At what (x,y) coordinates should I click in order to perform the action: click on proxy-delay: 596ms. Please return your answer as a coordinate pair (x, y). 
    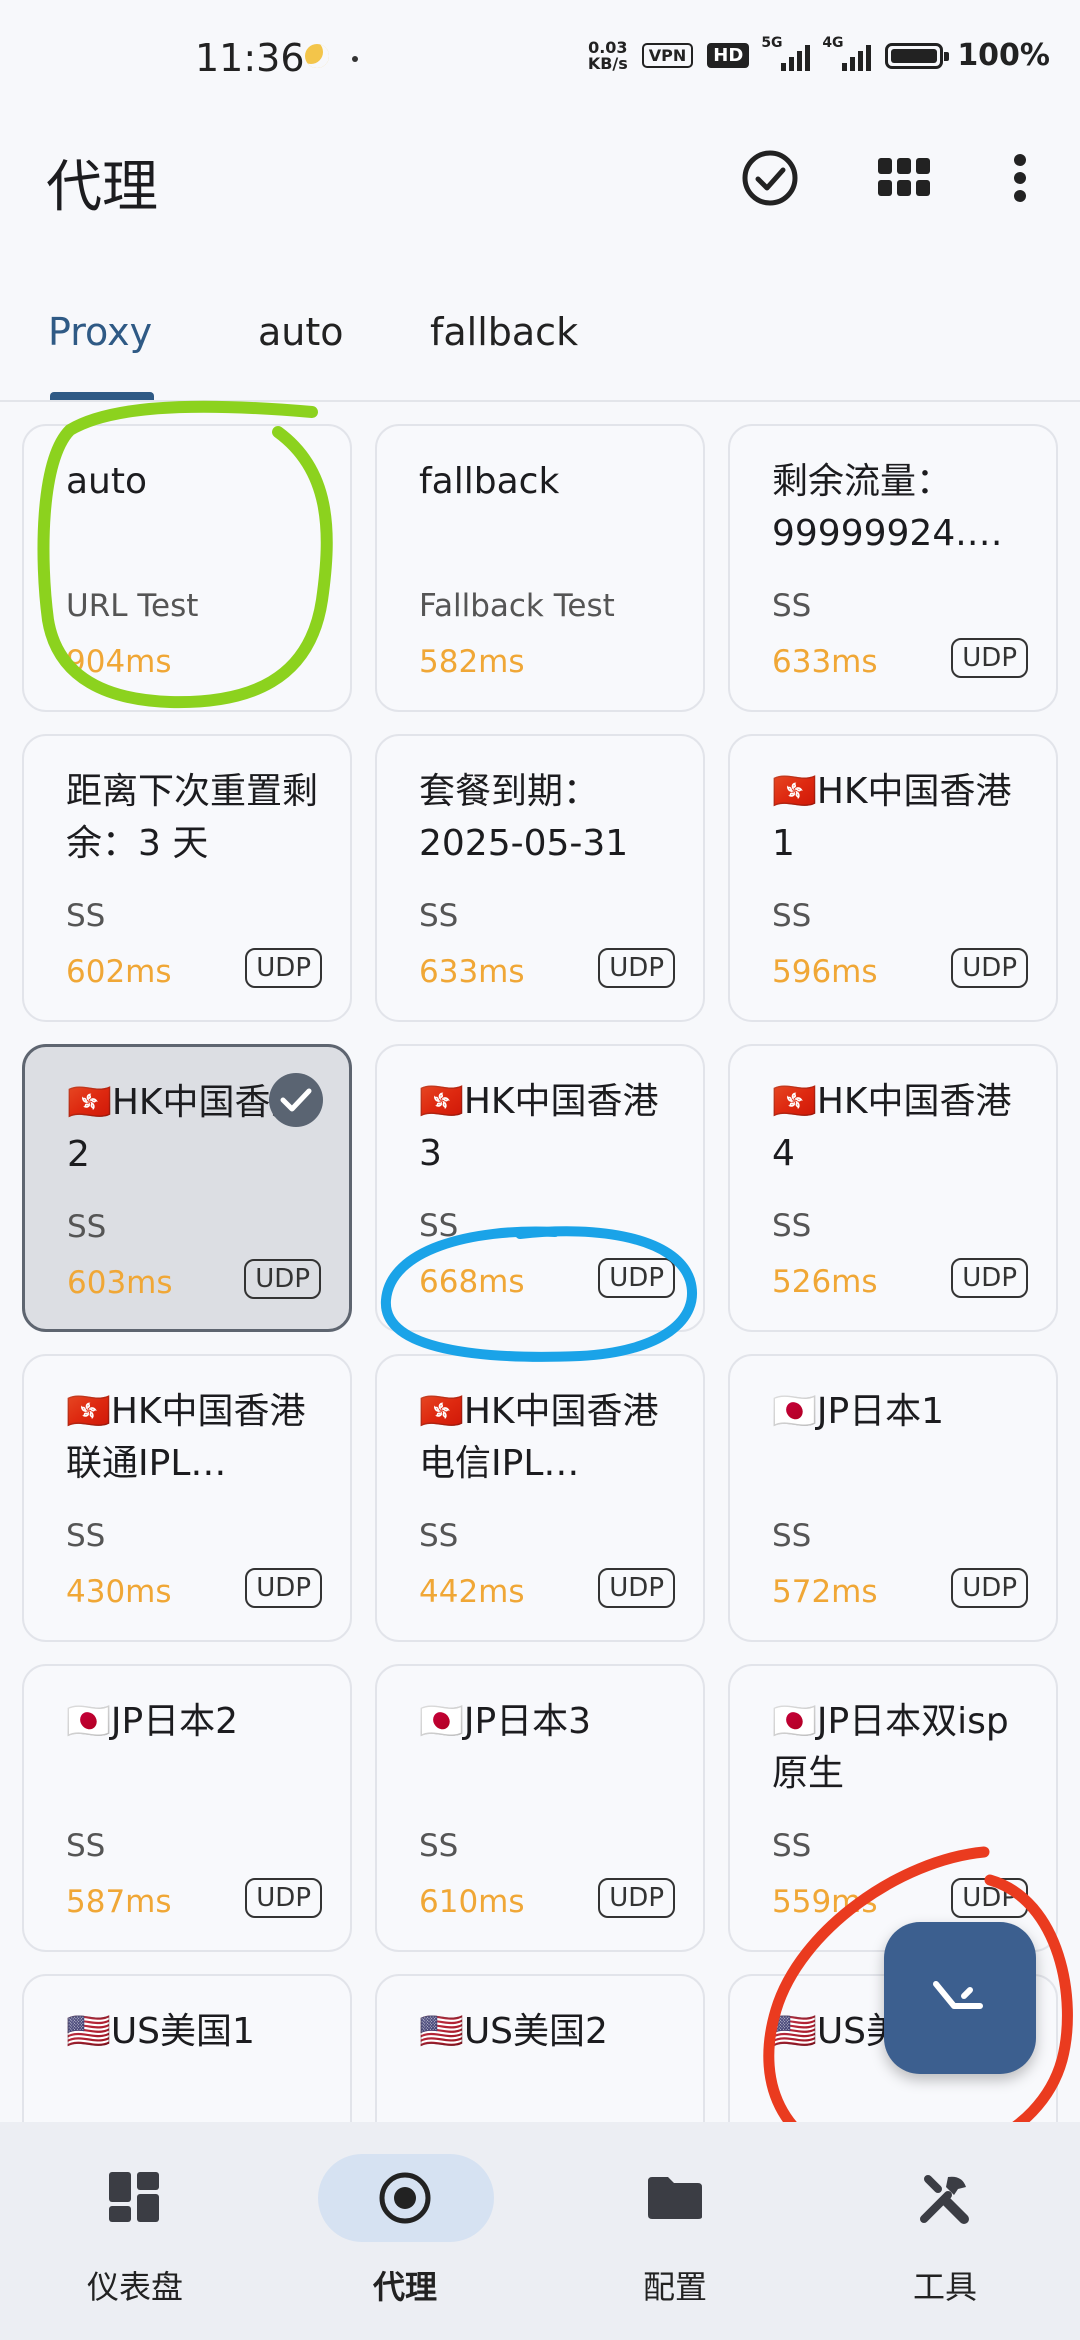
    Looking at the image, I should click on (825, 972).